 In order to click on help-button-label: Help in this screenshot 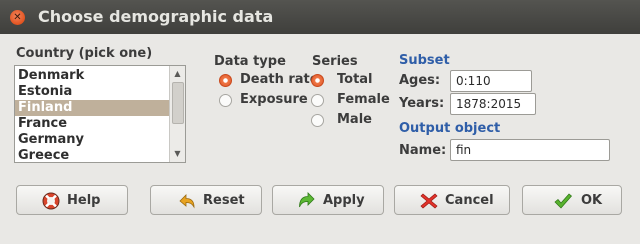, I will do `click(84, 200)`.